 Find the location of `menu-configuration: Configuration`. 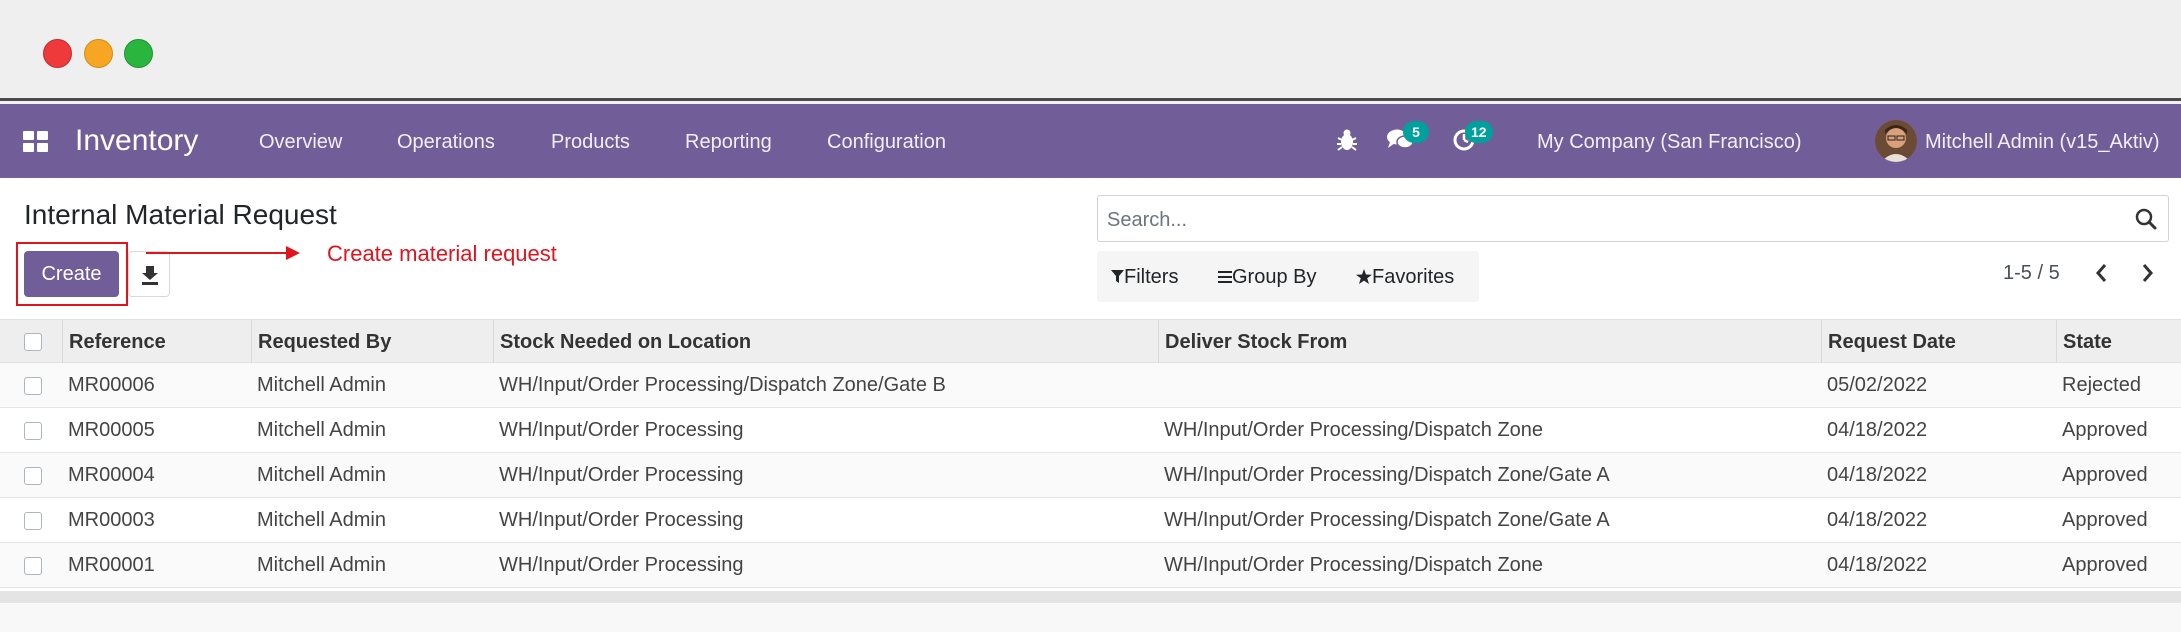

menu-configuration: Configuration is located at coordinates (886, 142).